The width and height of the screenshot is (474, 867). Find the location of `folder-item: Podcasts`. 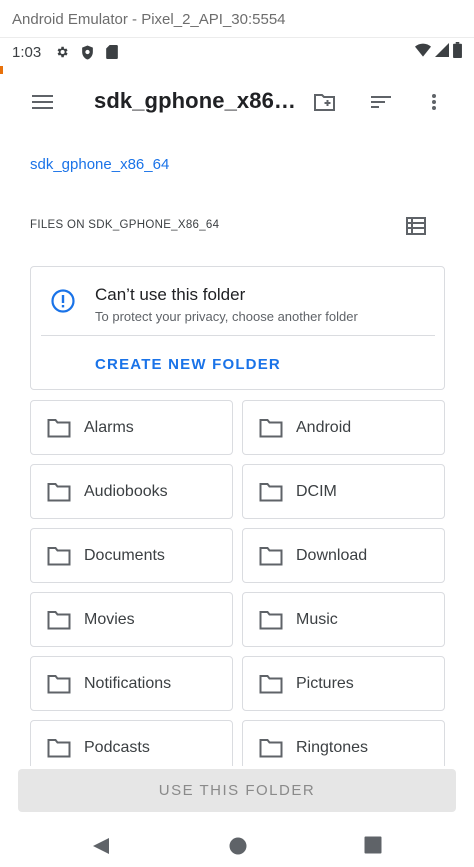

folder-item: Podcasts is located at coordinates (131, 743).